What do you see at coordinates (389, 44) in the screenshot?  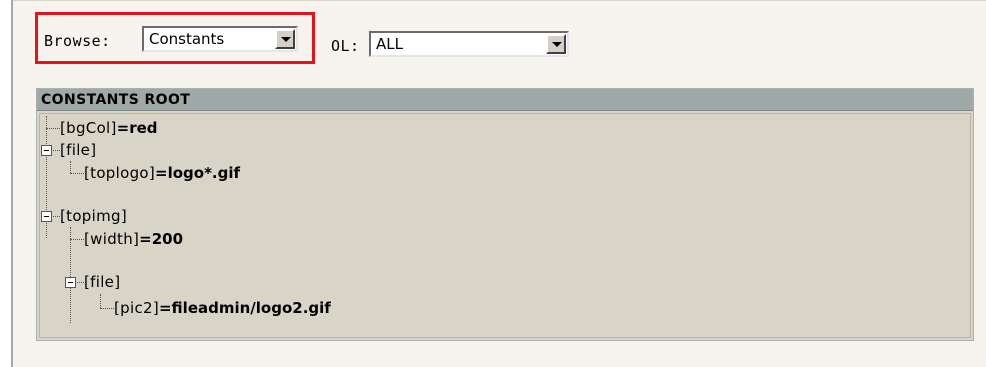 I see `ol-select-value: ALL` at bounding box center [389, 44].